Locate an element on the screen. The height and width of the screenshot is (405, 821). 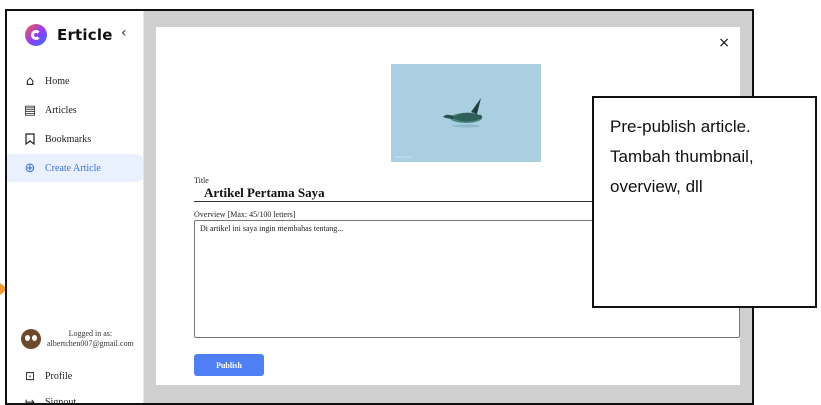
sidebar-item-articles: ▤ Articles is located at coordinates (75, 110).